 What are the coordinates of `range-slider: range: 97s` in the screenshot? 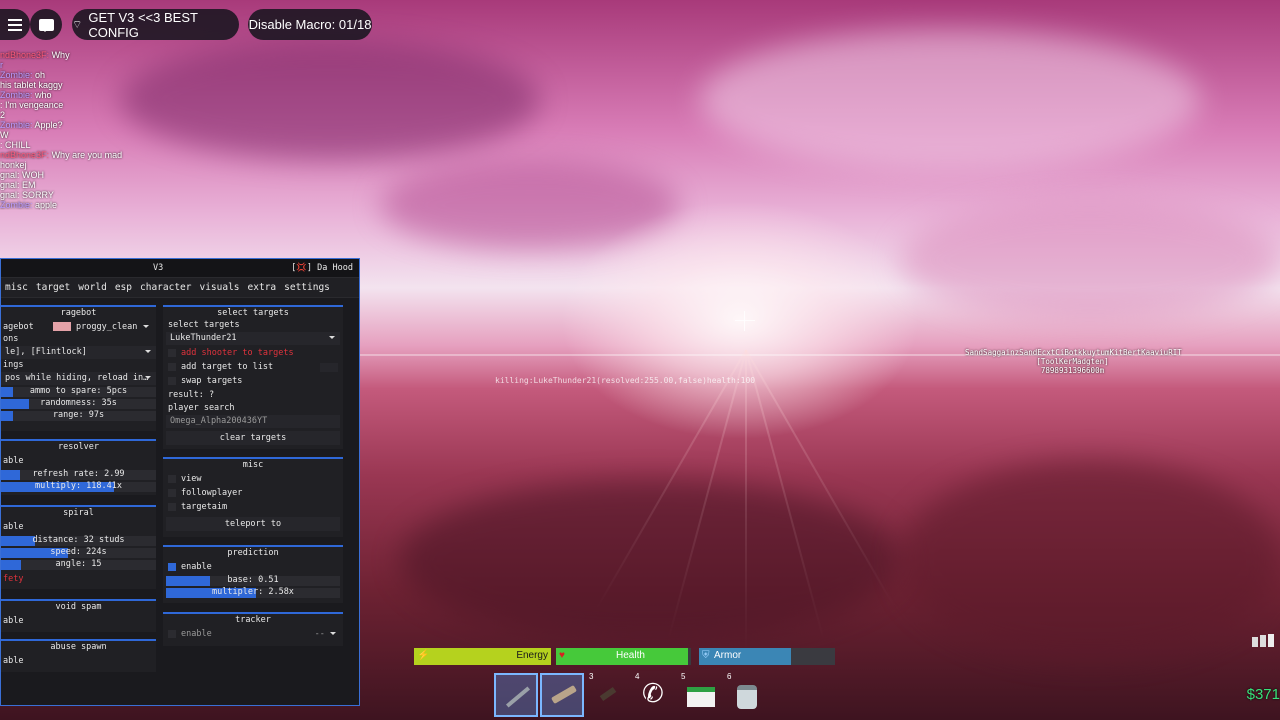 It's located at (78, 415).